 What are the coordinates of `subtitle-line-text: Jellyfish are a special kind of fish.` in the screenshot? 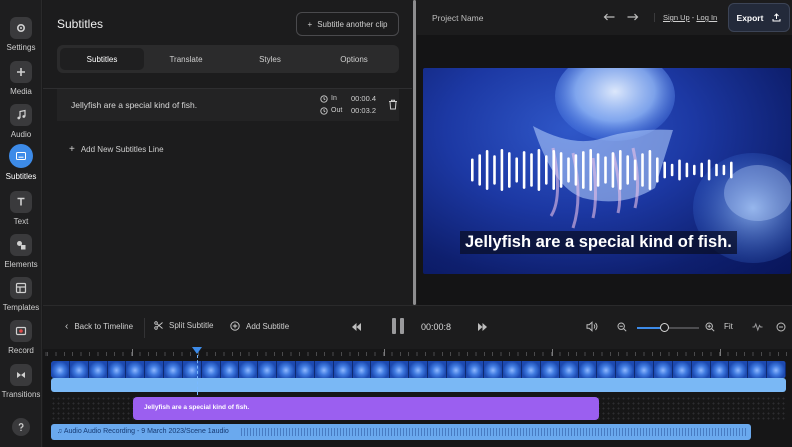 It's located at (134, 105).